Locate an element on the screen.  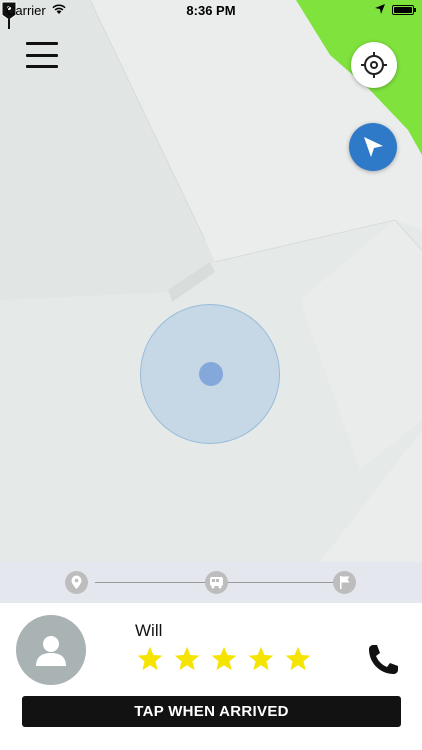
driver-name: Will is located at coordinates (149, 630).